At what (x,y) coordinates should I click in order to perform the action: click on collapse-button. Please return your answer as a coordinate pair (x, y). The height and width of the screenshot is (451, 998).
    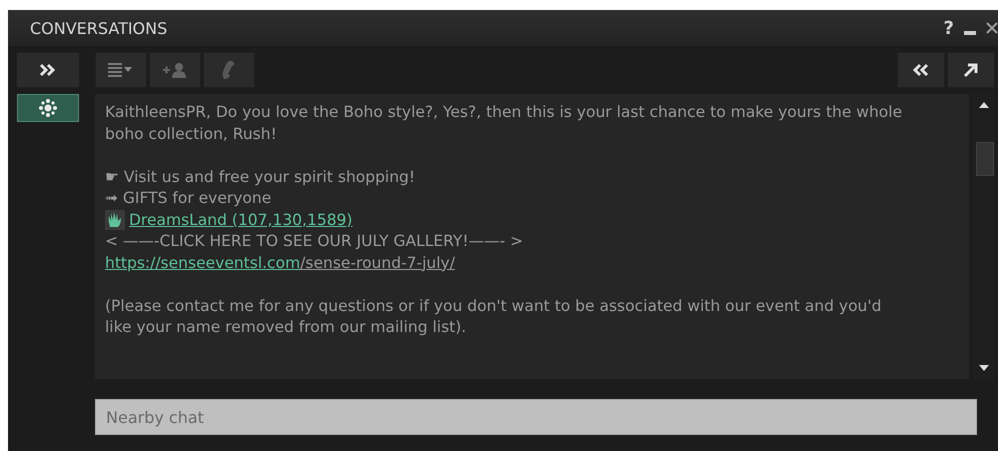
    Looking at the image, I should click on (921, 70).